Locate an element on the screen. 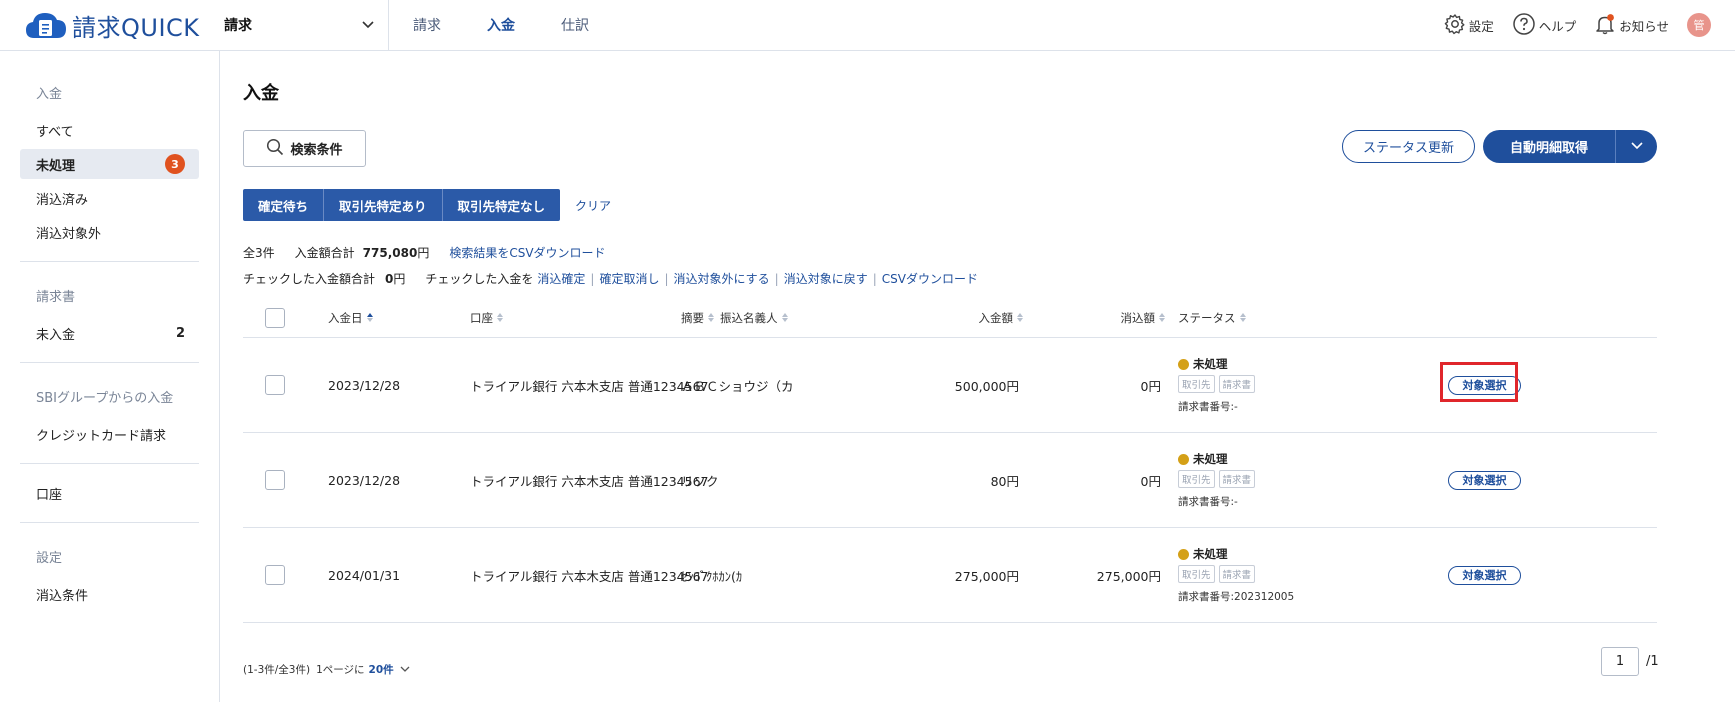 Image resolution: width=1735 pixels, height=702 pixels. search-icon is located at coordinates (278, 149).